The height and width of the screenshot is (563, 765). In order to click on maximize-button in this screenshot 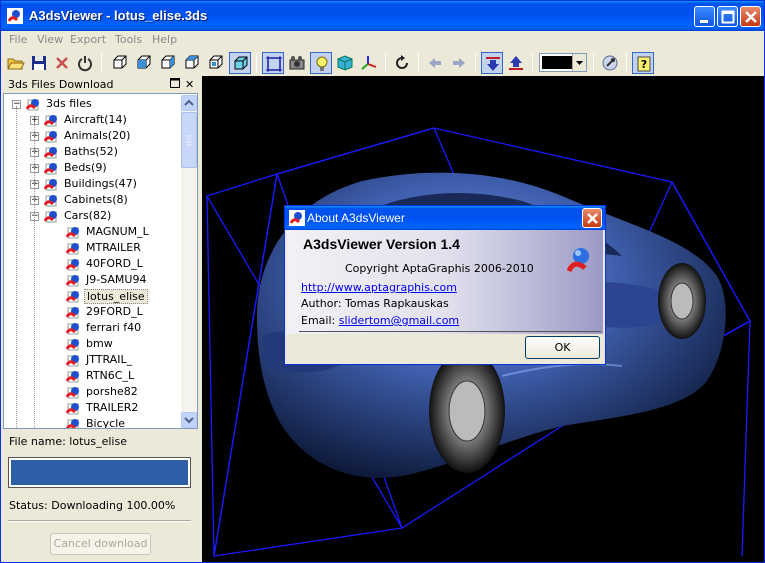, I will do `click(727, 16)`.